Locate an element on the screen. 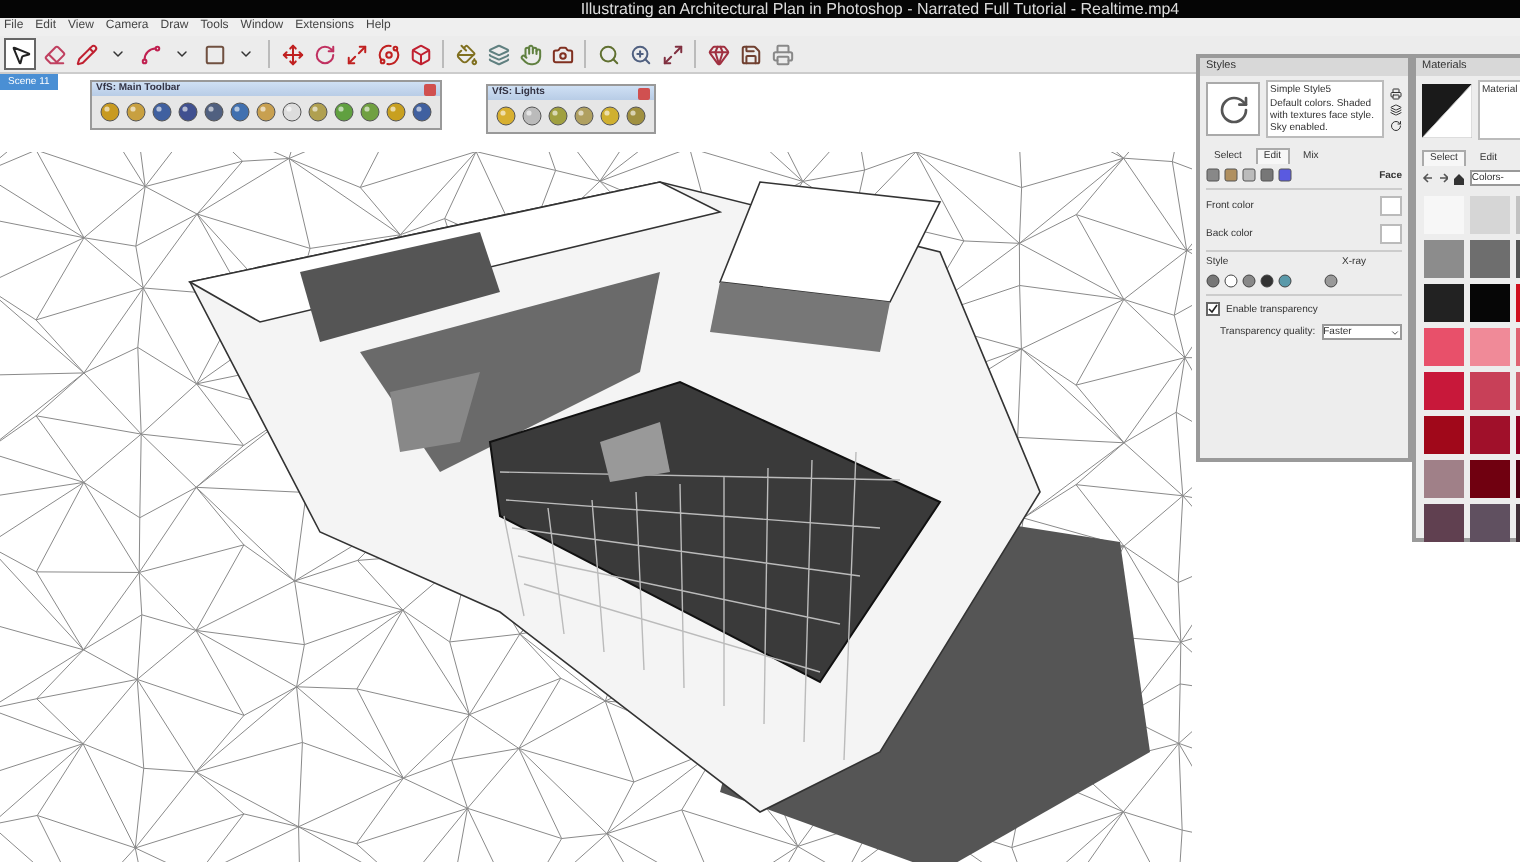 The width and height of the screenshot is (1520, 862). home-icon is located at coordinates (1459, 178).